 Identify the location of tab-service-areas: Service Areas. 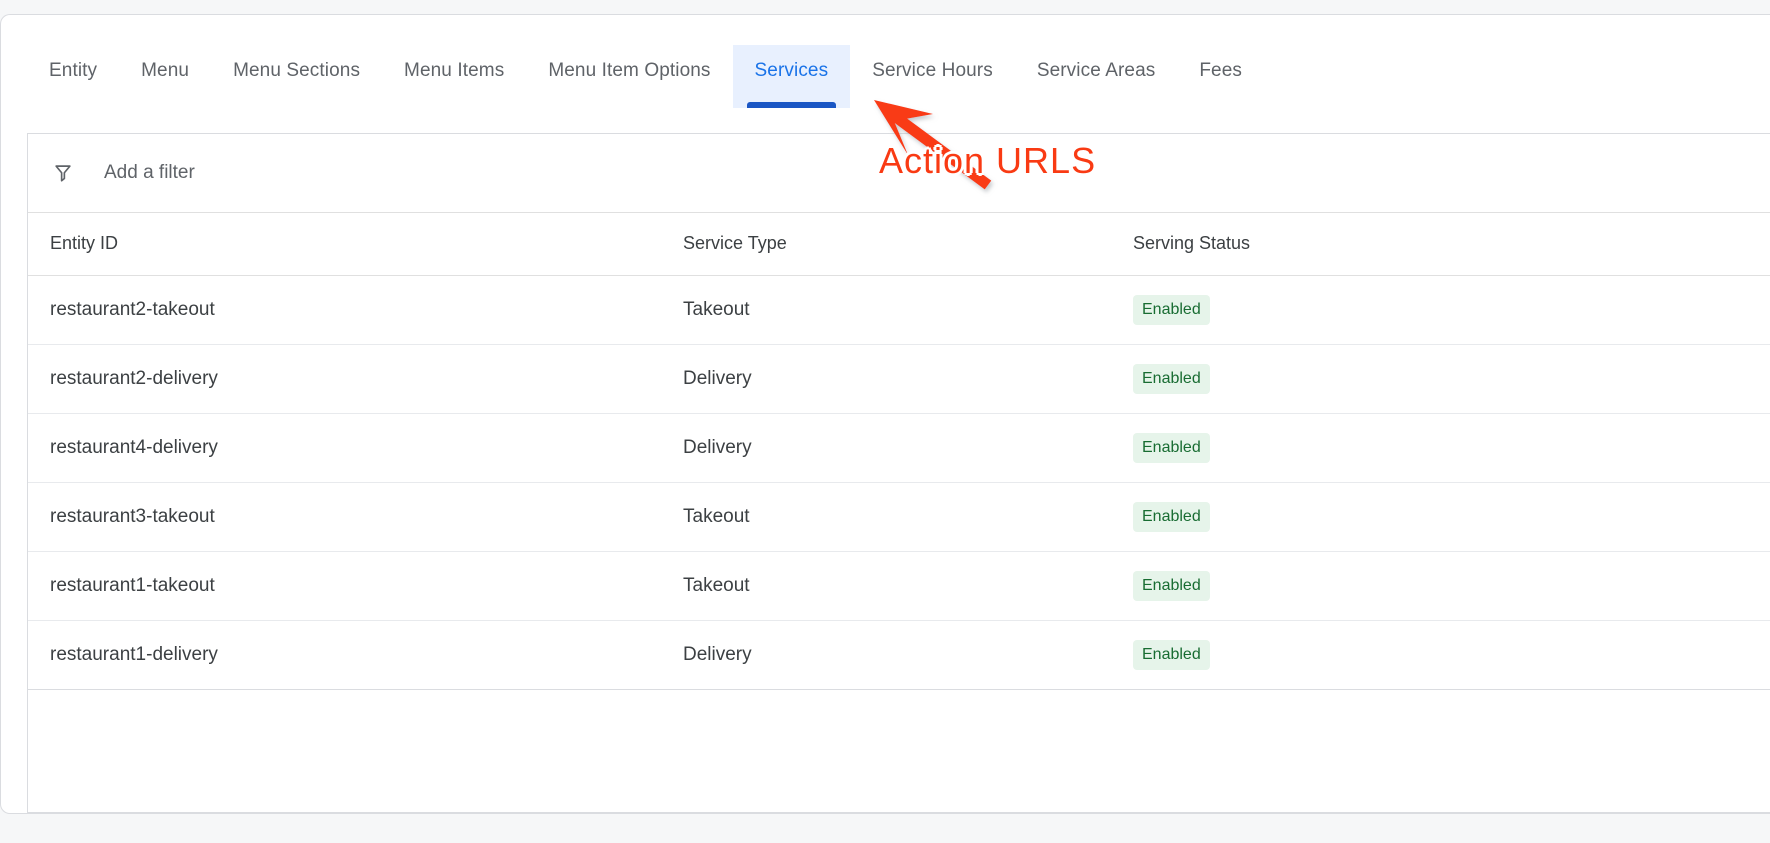
(1096, 76).